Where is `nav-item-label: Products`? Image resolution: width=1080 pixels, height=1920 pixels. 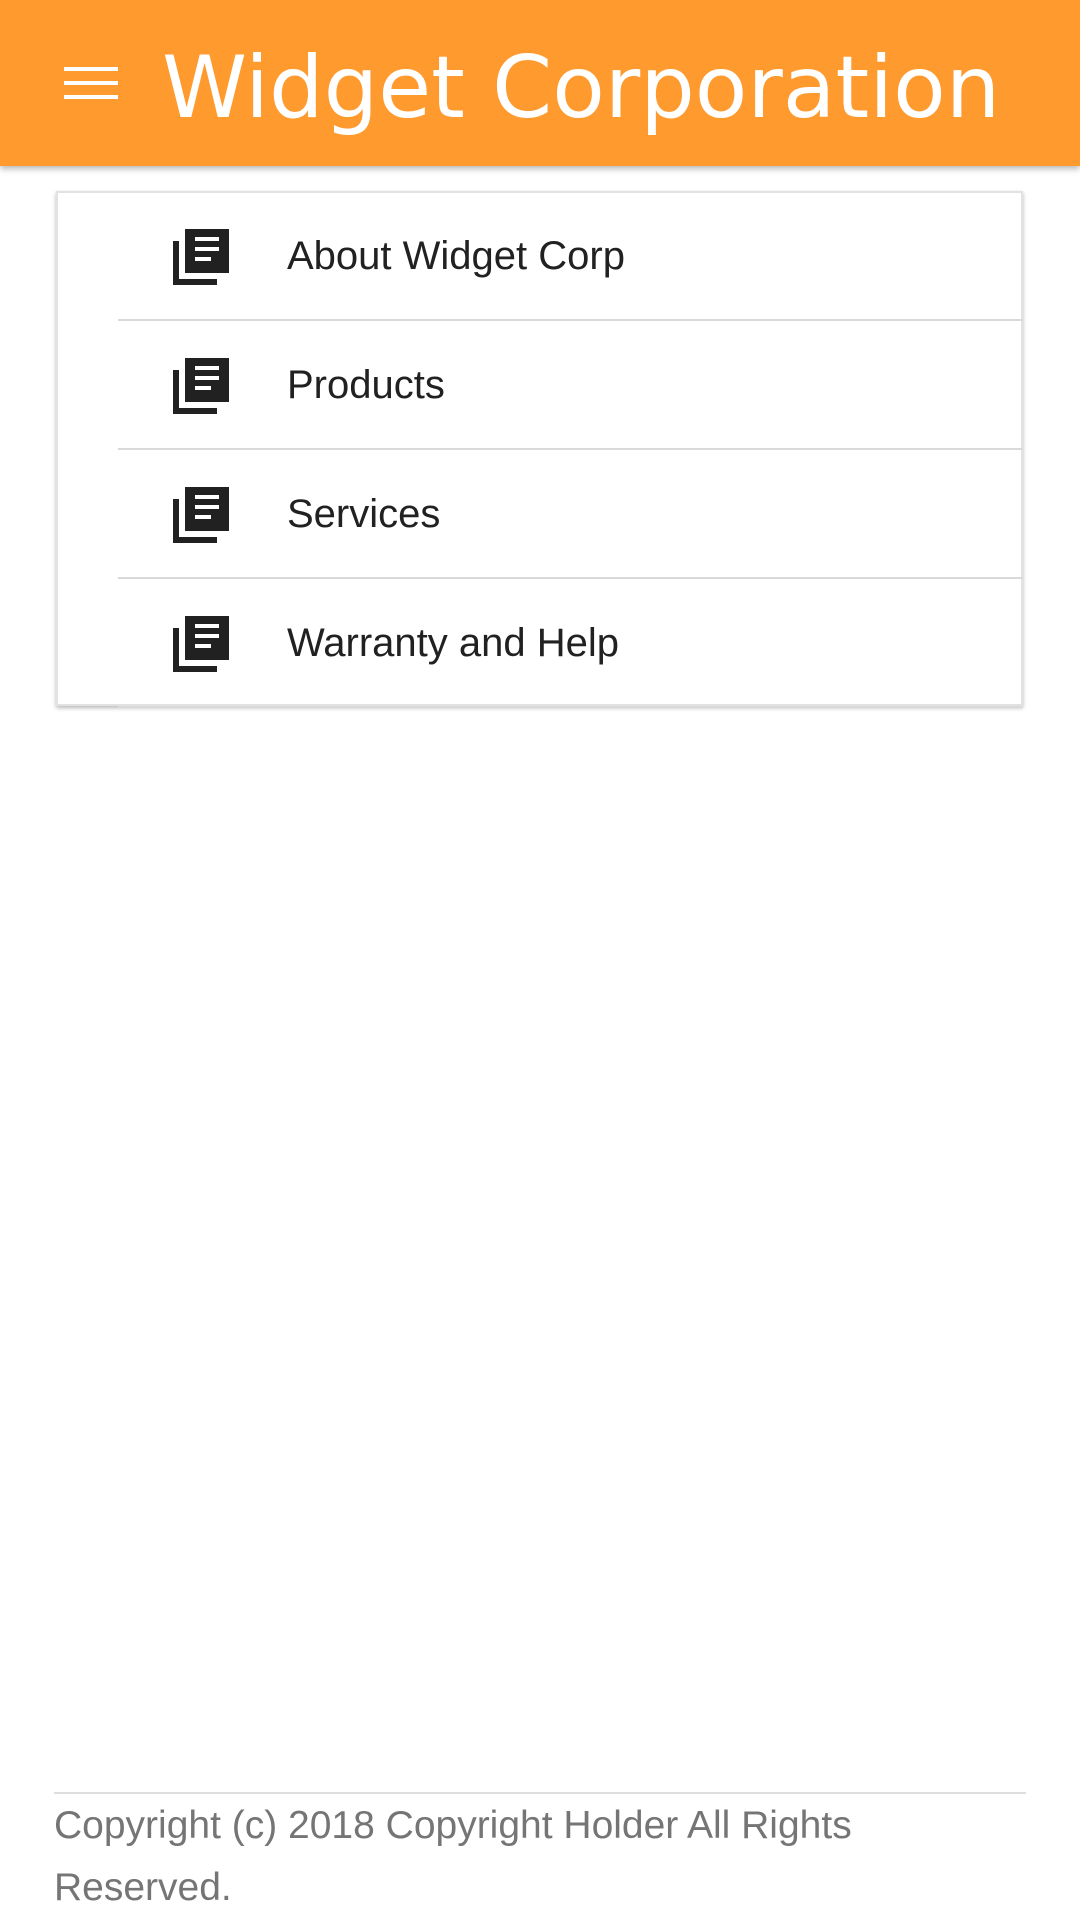
nav-item-label: Products is located at coordinates (366, 385).